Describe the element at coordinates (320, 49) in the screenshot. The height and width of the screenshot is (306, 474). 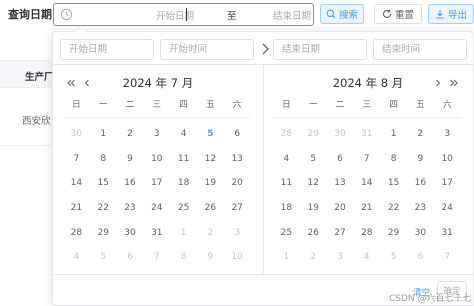
I see `end-date-input: 结束日期` at that location.